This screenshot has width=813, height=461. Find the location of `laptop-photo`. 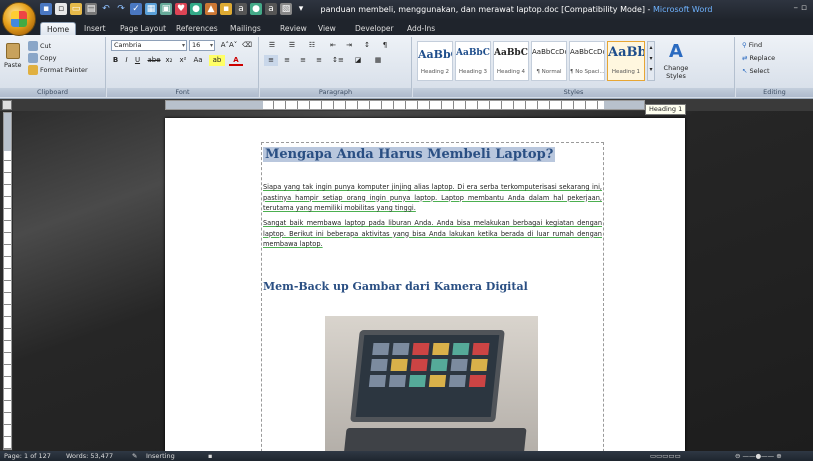

laptop-photo is located at coordinates (431, 383).